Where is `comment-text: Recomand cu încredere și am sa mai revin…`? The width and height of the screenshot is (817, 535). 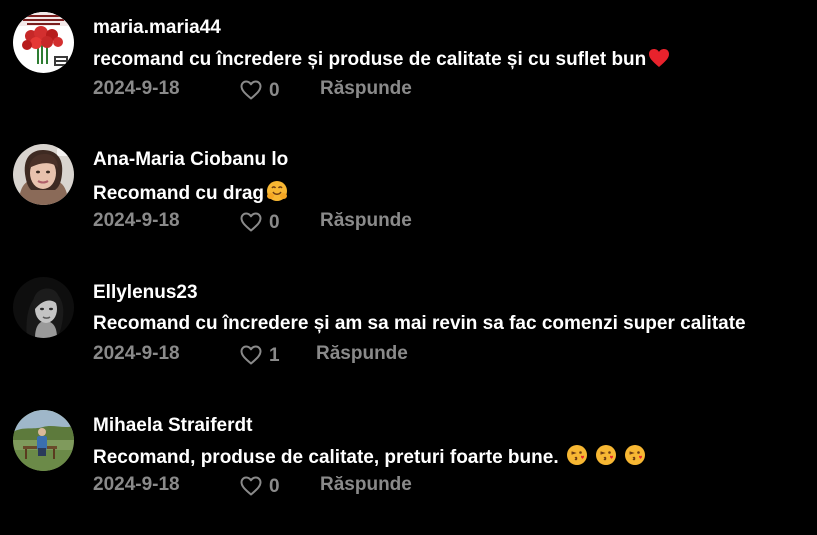 comment-text: Recomand cu încredere și am sa mai revin… is located at coordinates (419, 324).